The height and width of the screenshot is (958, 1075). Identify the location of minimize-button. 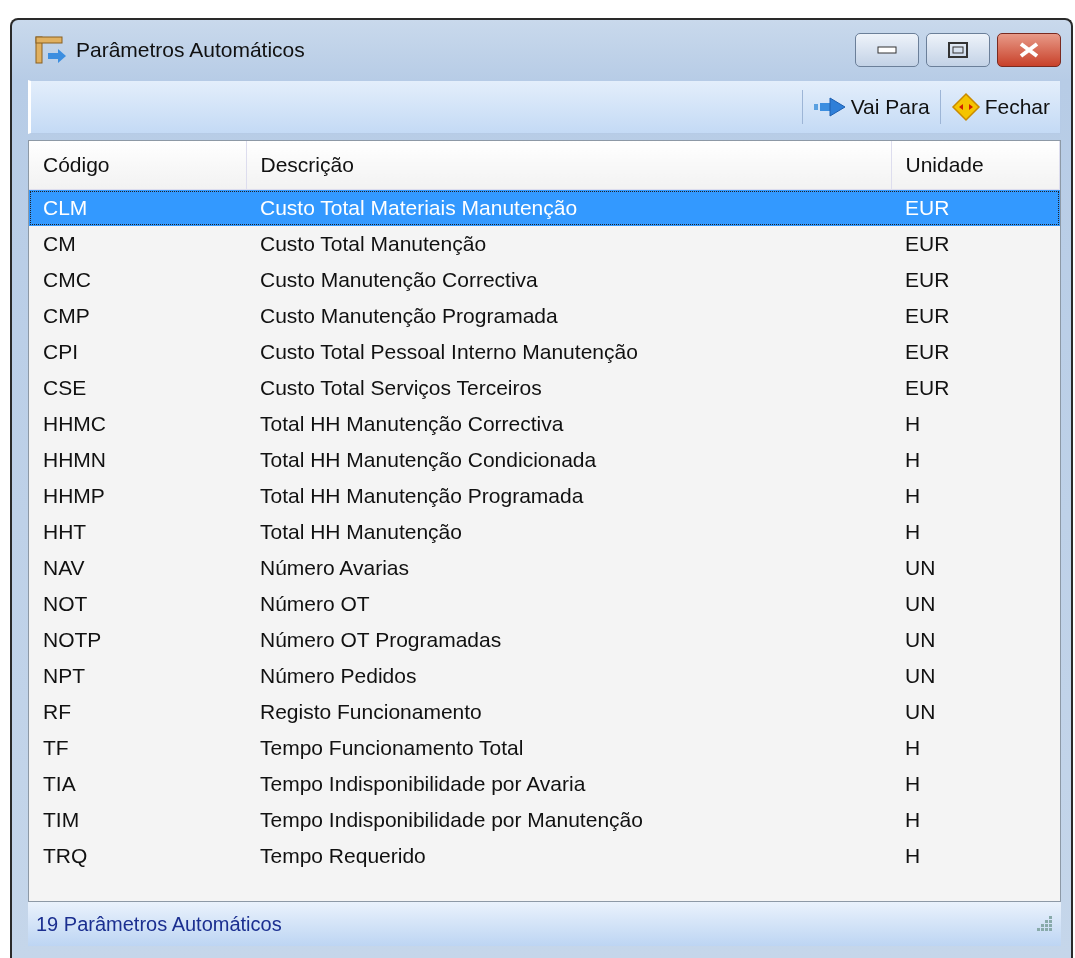
(887, 50).